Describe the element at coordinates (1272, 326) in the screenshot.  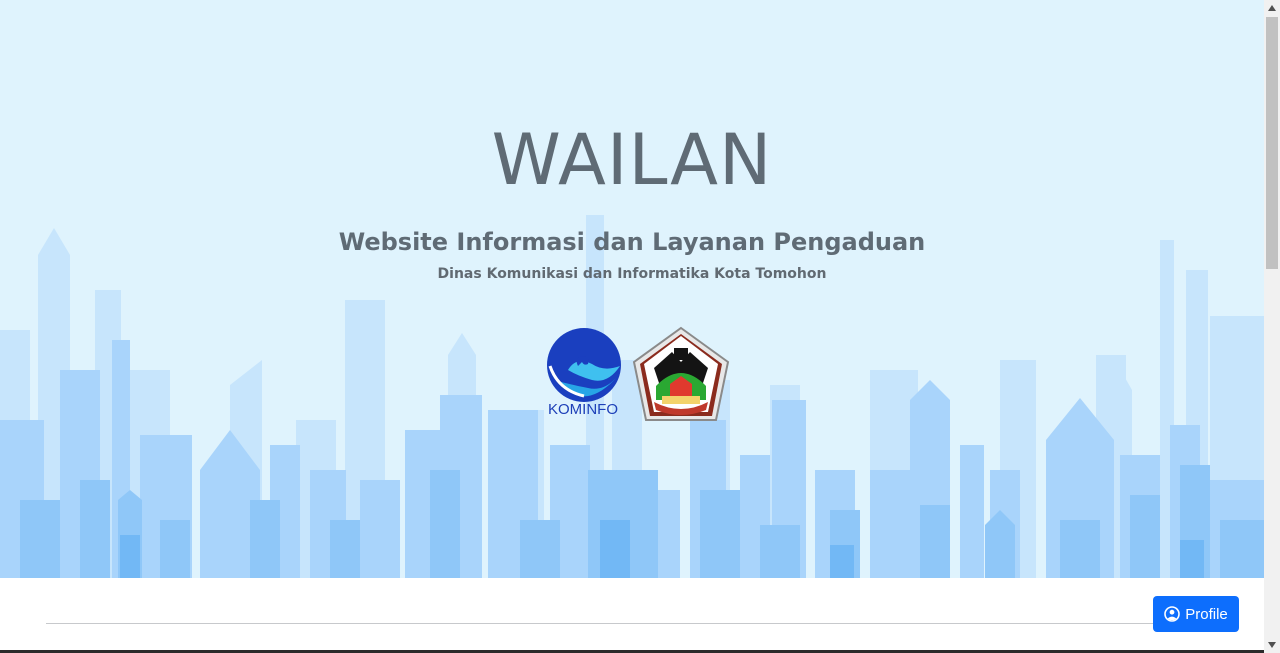
I see `vertical-scrollbar` at that location.